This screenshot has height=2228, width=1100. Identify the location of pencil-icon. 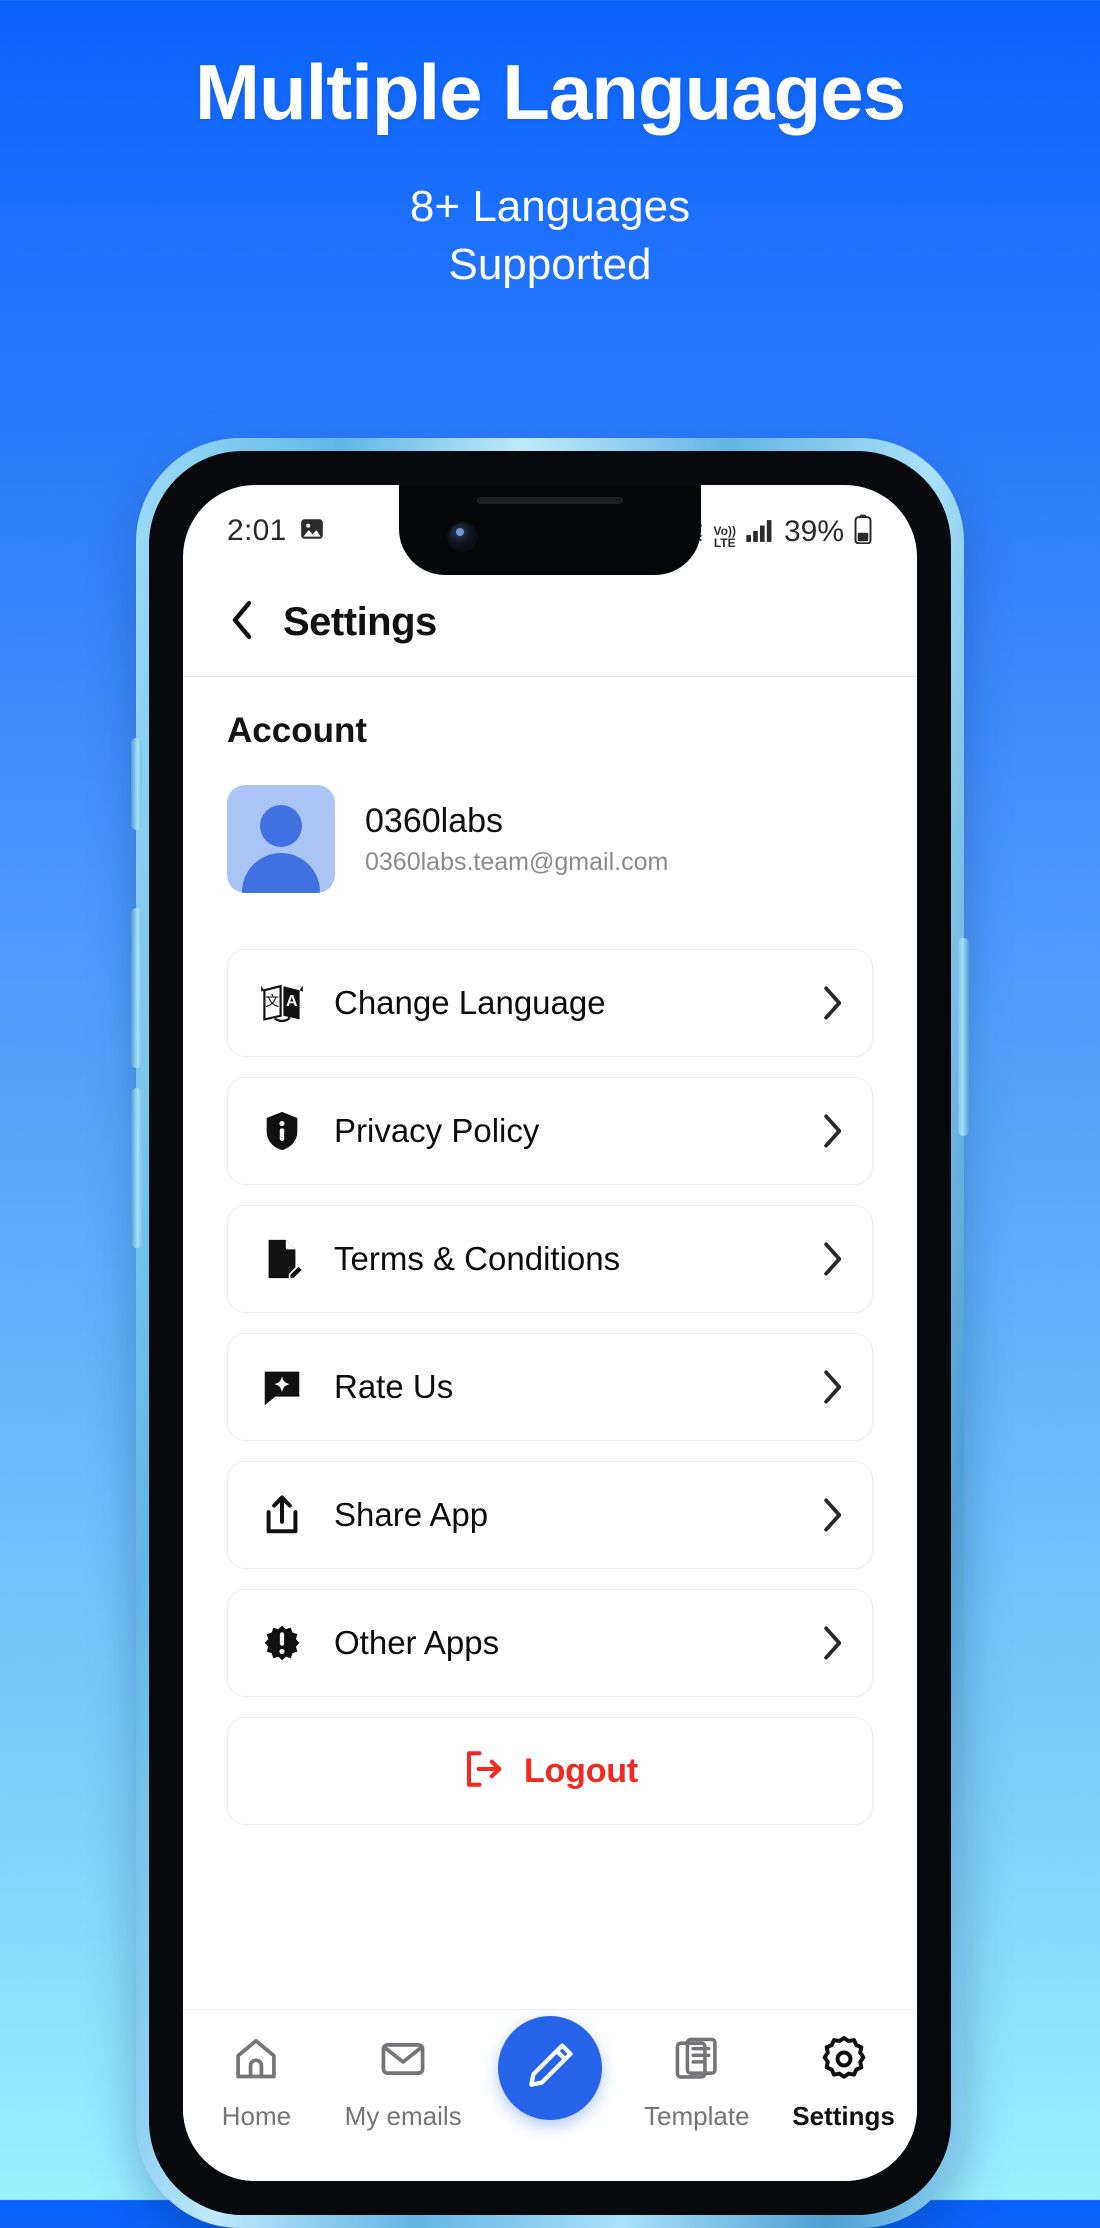
(550, 2068).